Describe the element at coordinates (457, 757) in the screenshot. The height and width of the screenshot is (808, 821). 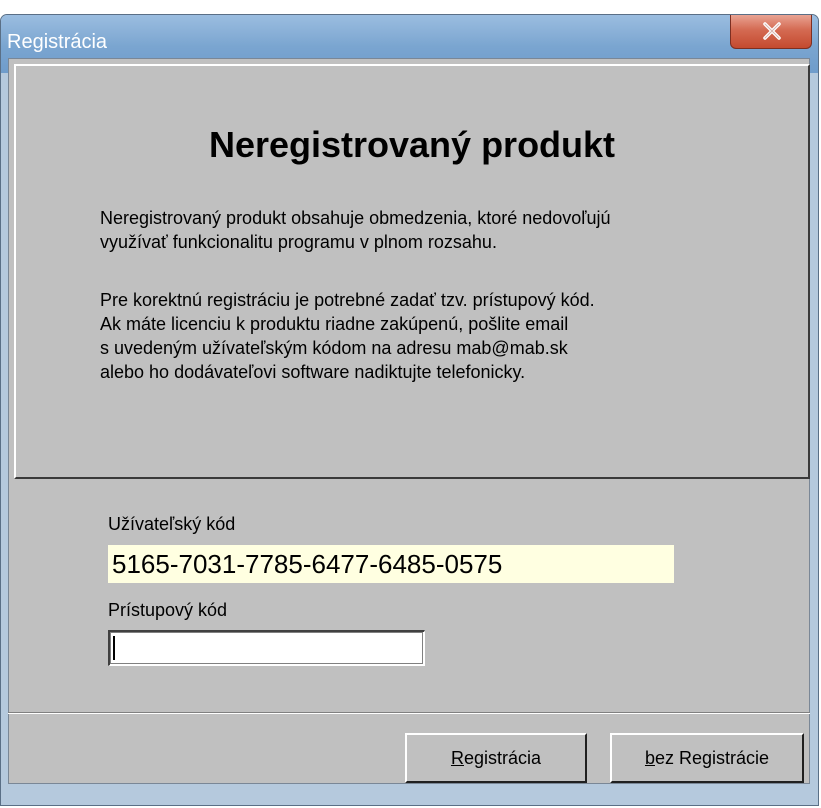
I see `register-mnemonic: R` at that location.